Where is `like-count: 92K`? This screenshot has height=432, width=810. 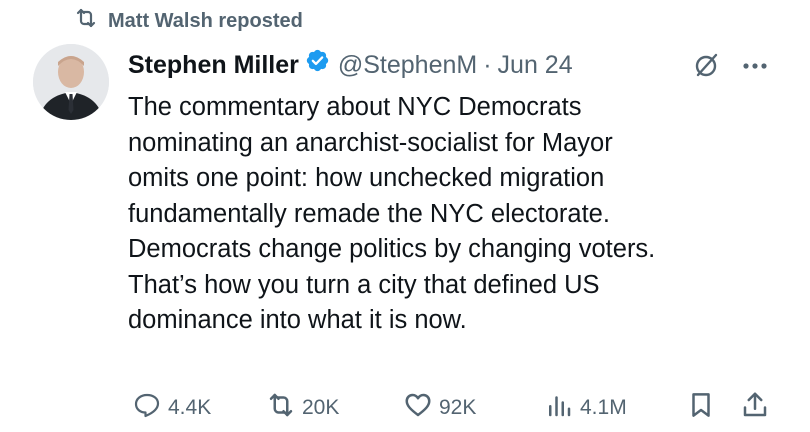 like-count: 92K is located at coordinates (458, 407).